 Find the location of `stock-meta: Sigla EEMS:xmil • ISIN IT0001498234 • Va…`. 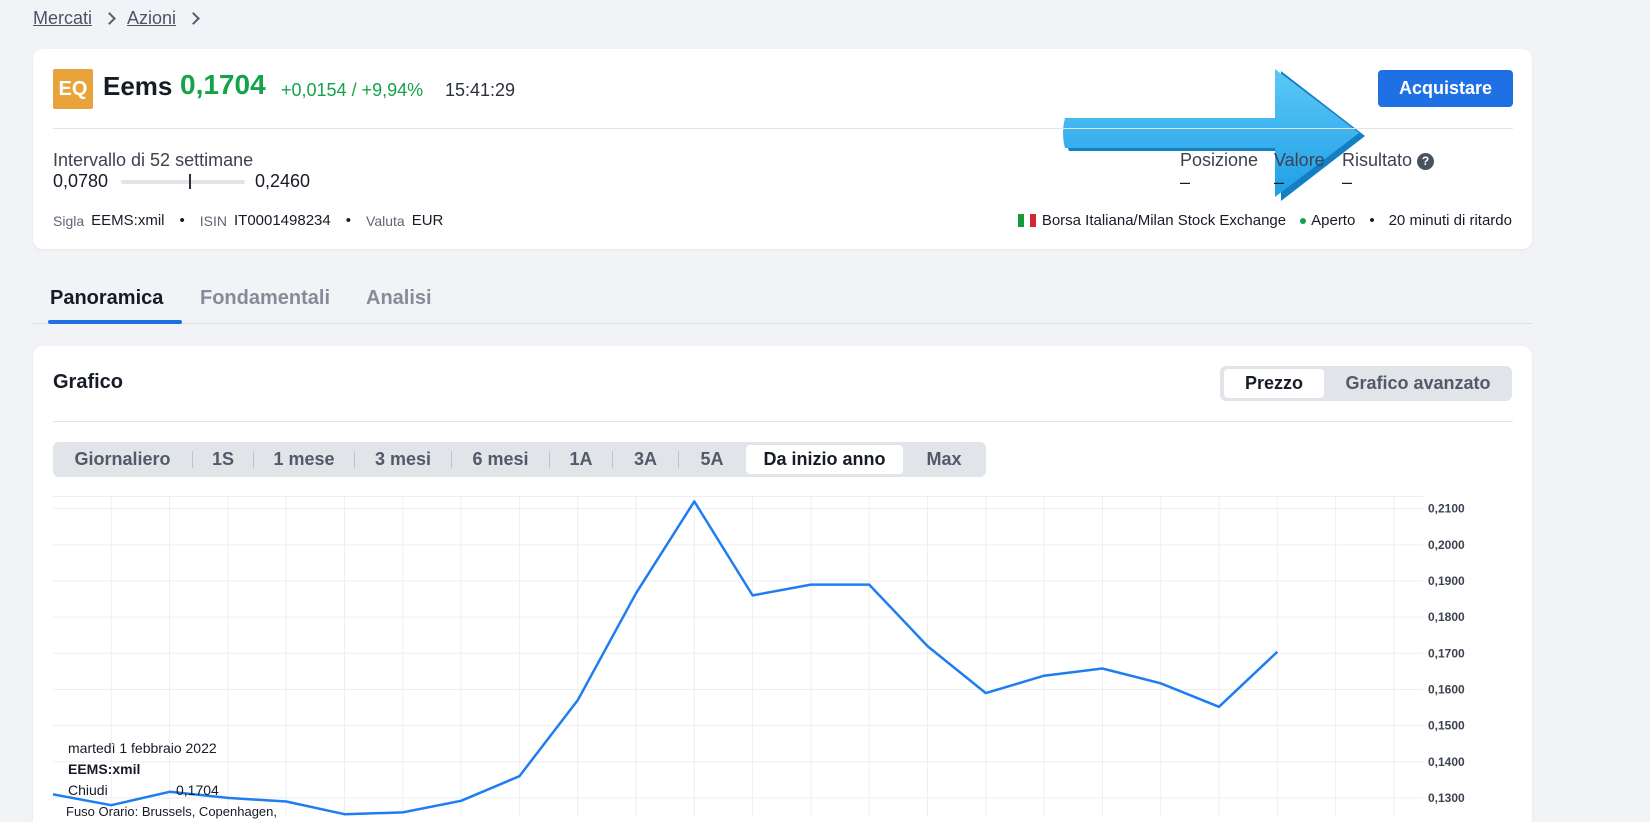

stock-meta: Sigla EEMS:xmil • ISIN IT0001498234 • Va… is located at coordinates (248, 220).